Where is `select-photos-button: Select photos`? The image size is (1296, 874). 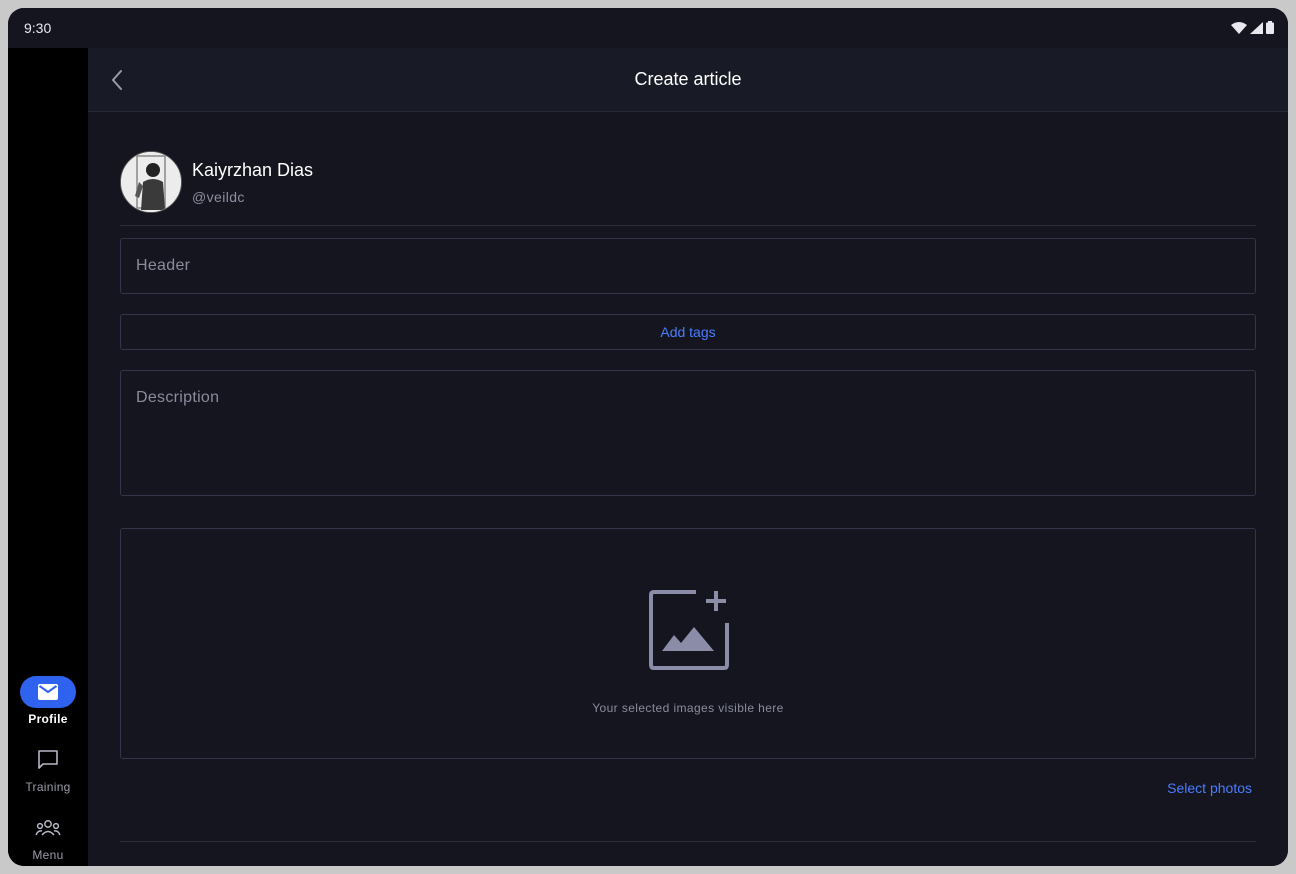
select-photos-button: Select photos is located at coordinates (1209, 788).